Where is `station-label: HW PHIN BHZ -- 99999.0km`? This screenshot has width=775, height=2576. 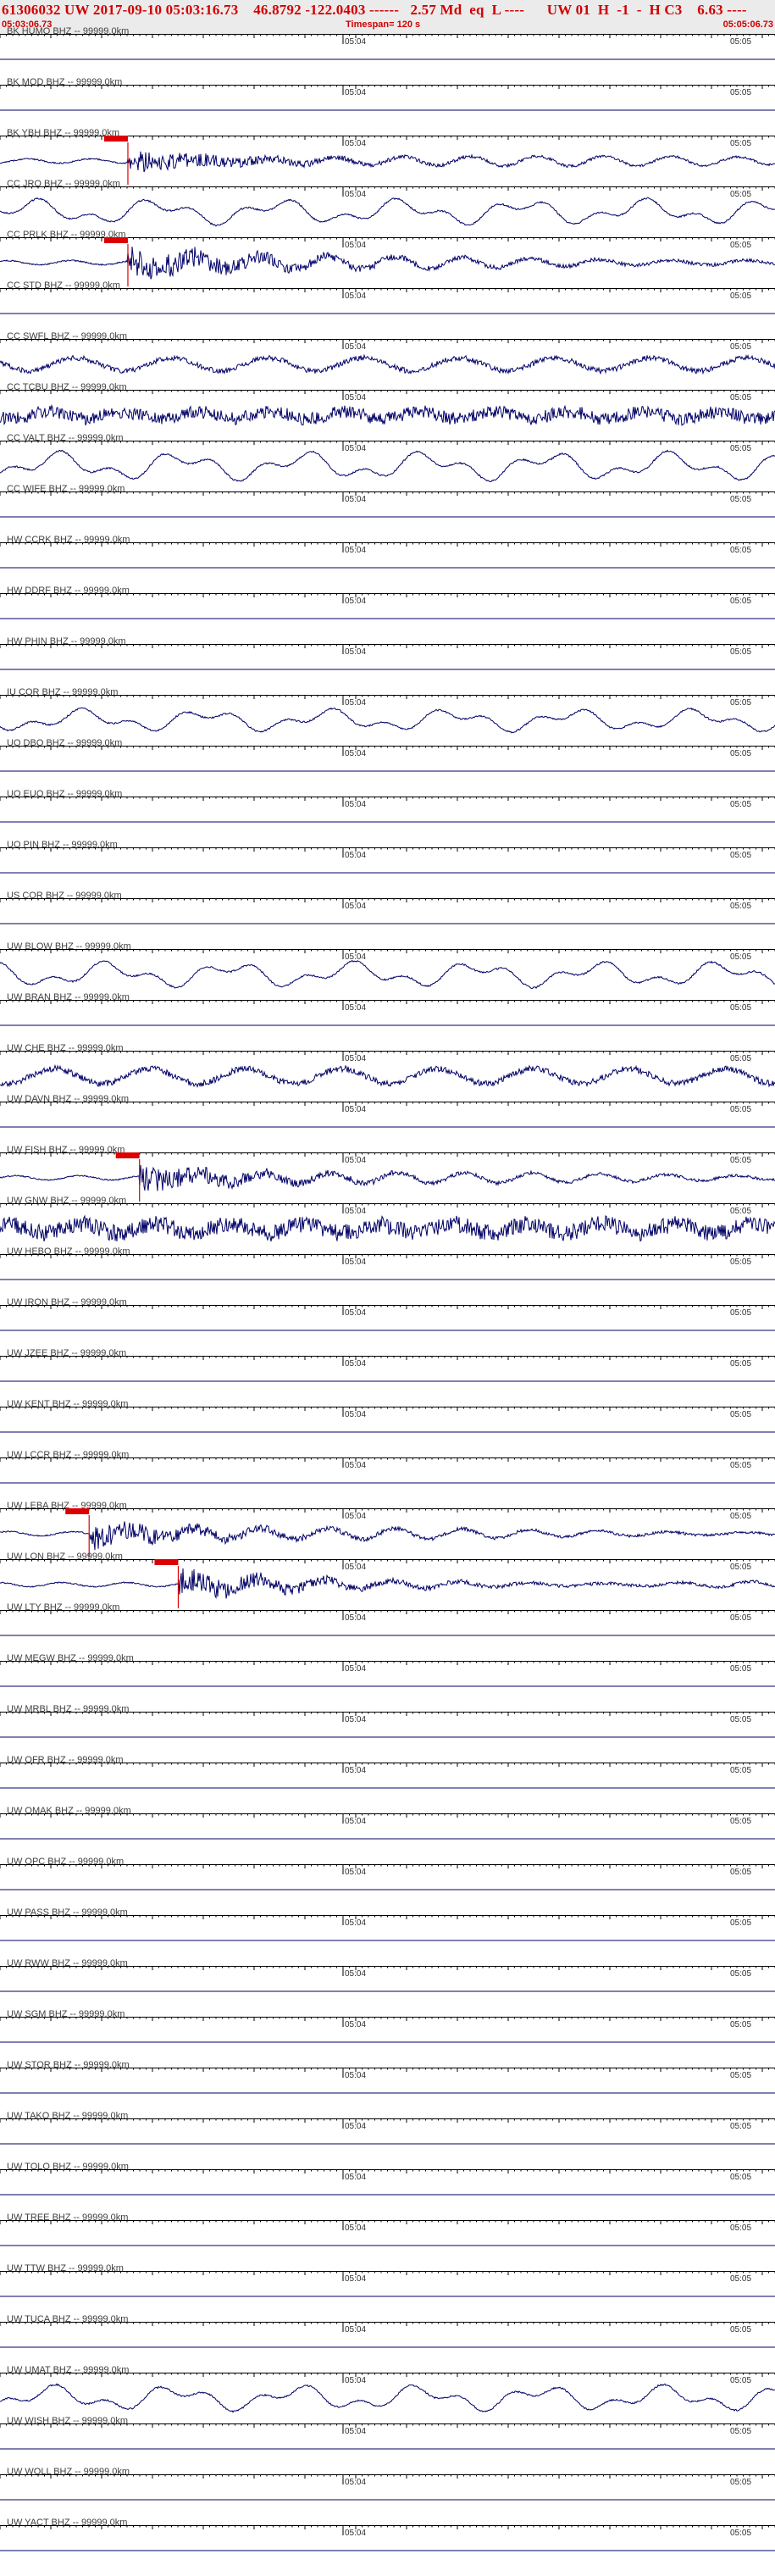 station-label: HW PHIN BHZ -- 99999.0km is located at coordinates (66, 641).